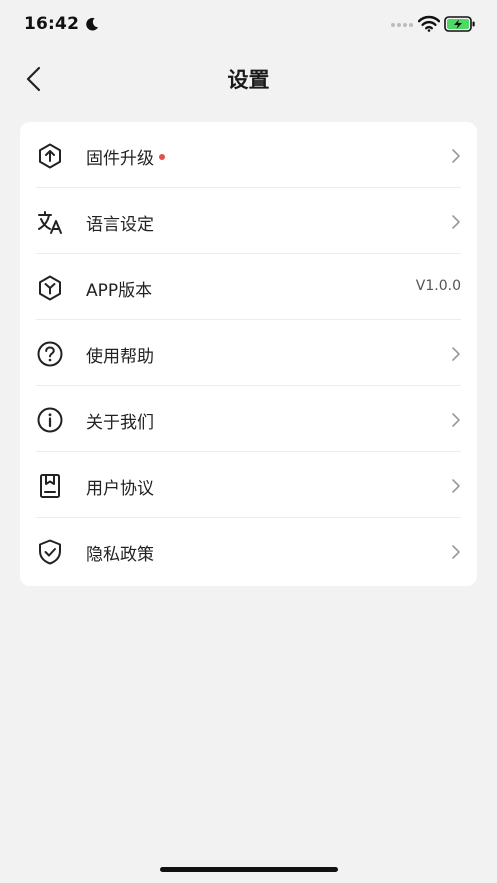  What do you see at coordinates (125, 156) in the screenshot?
I see `settings-item-label: 固件升级` at bounding box center [125, 156].